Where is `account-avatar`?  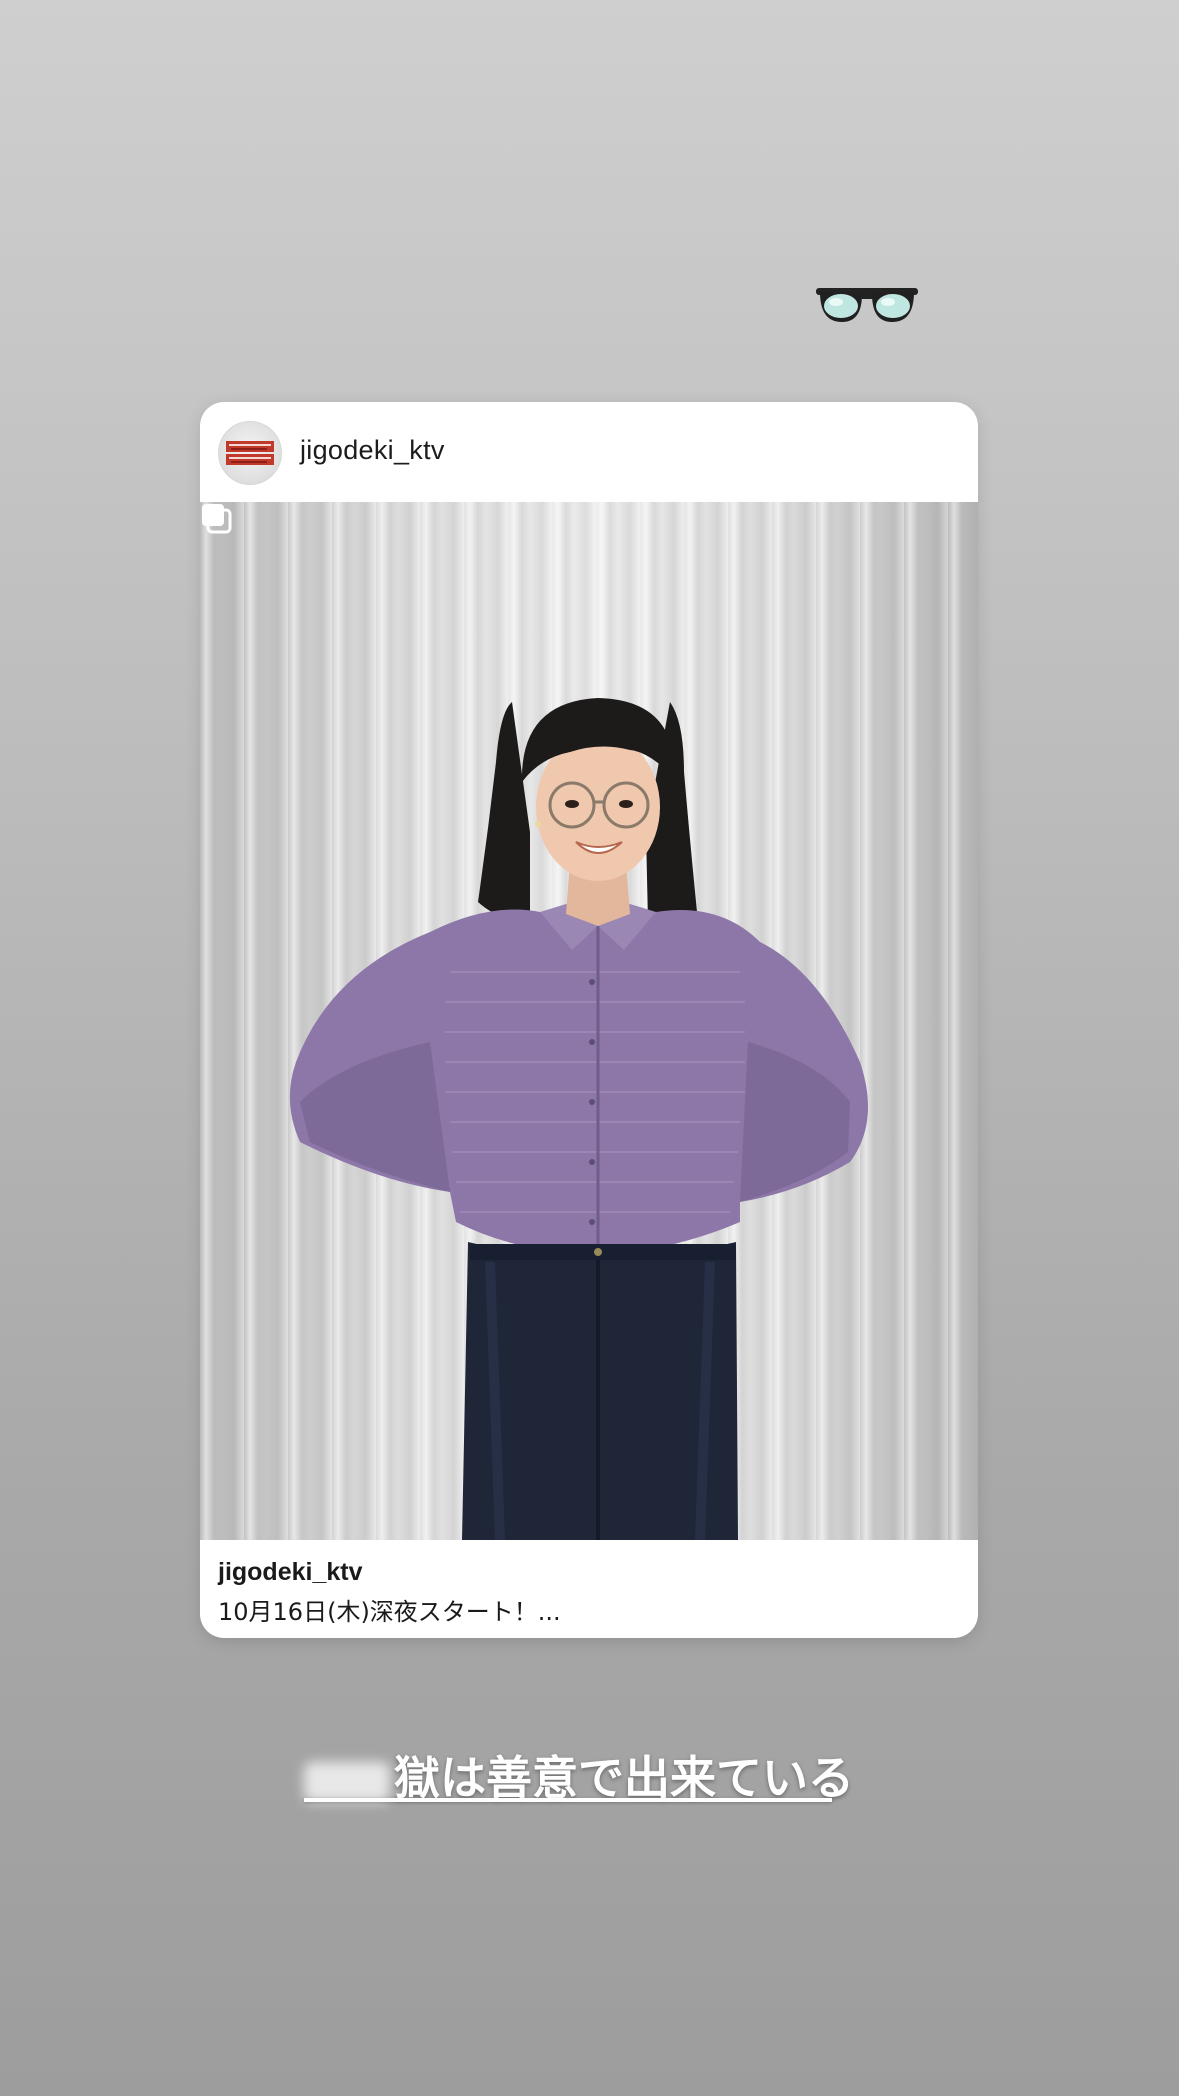 account-avatar is located at coordinates (250, 453).